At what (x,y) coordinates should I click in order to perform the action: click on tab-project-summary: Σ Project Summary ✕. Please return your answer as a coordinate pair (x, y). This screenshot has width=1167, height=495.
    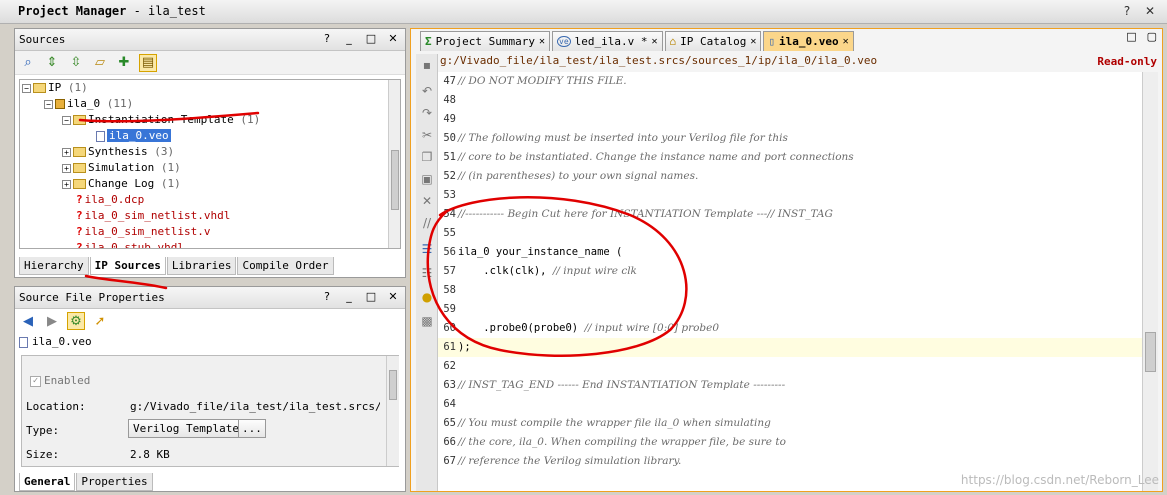
    Looking at the image, I should click on (485, 41).